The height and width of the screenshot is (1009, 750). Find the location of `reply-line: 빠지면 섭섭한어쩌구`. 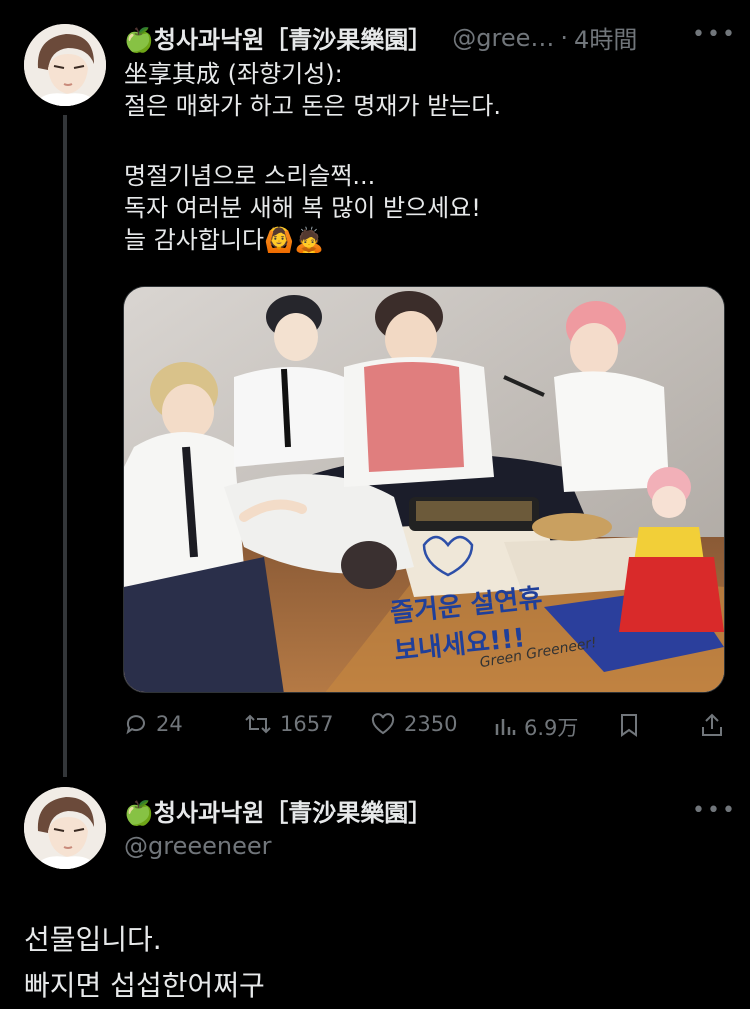

reply-line: 빠지면 섭섭한어쩌구 is located at coordinates (144, 985).